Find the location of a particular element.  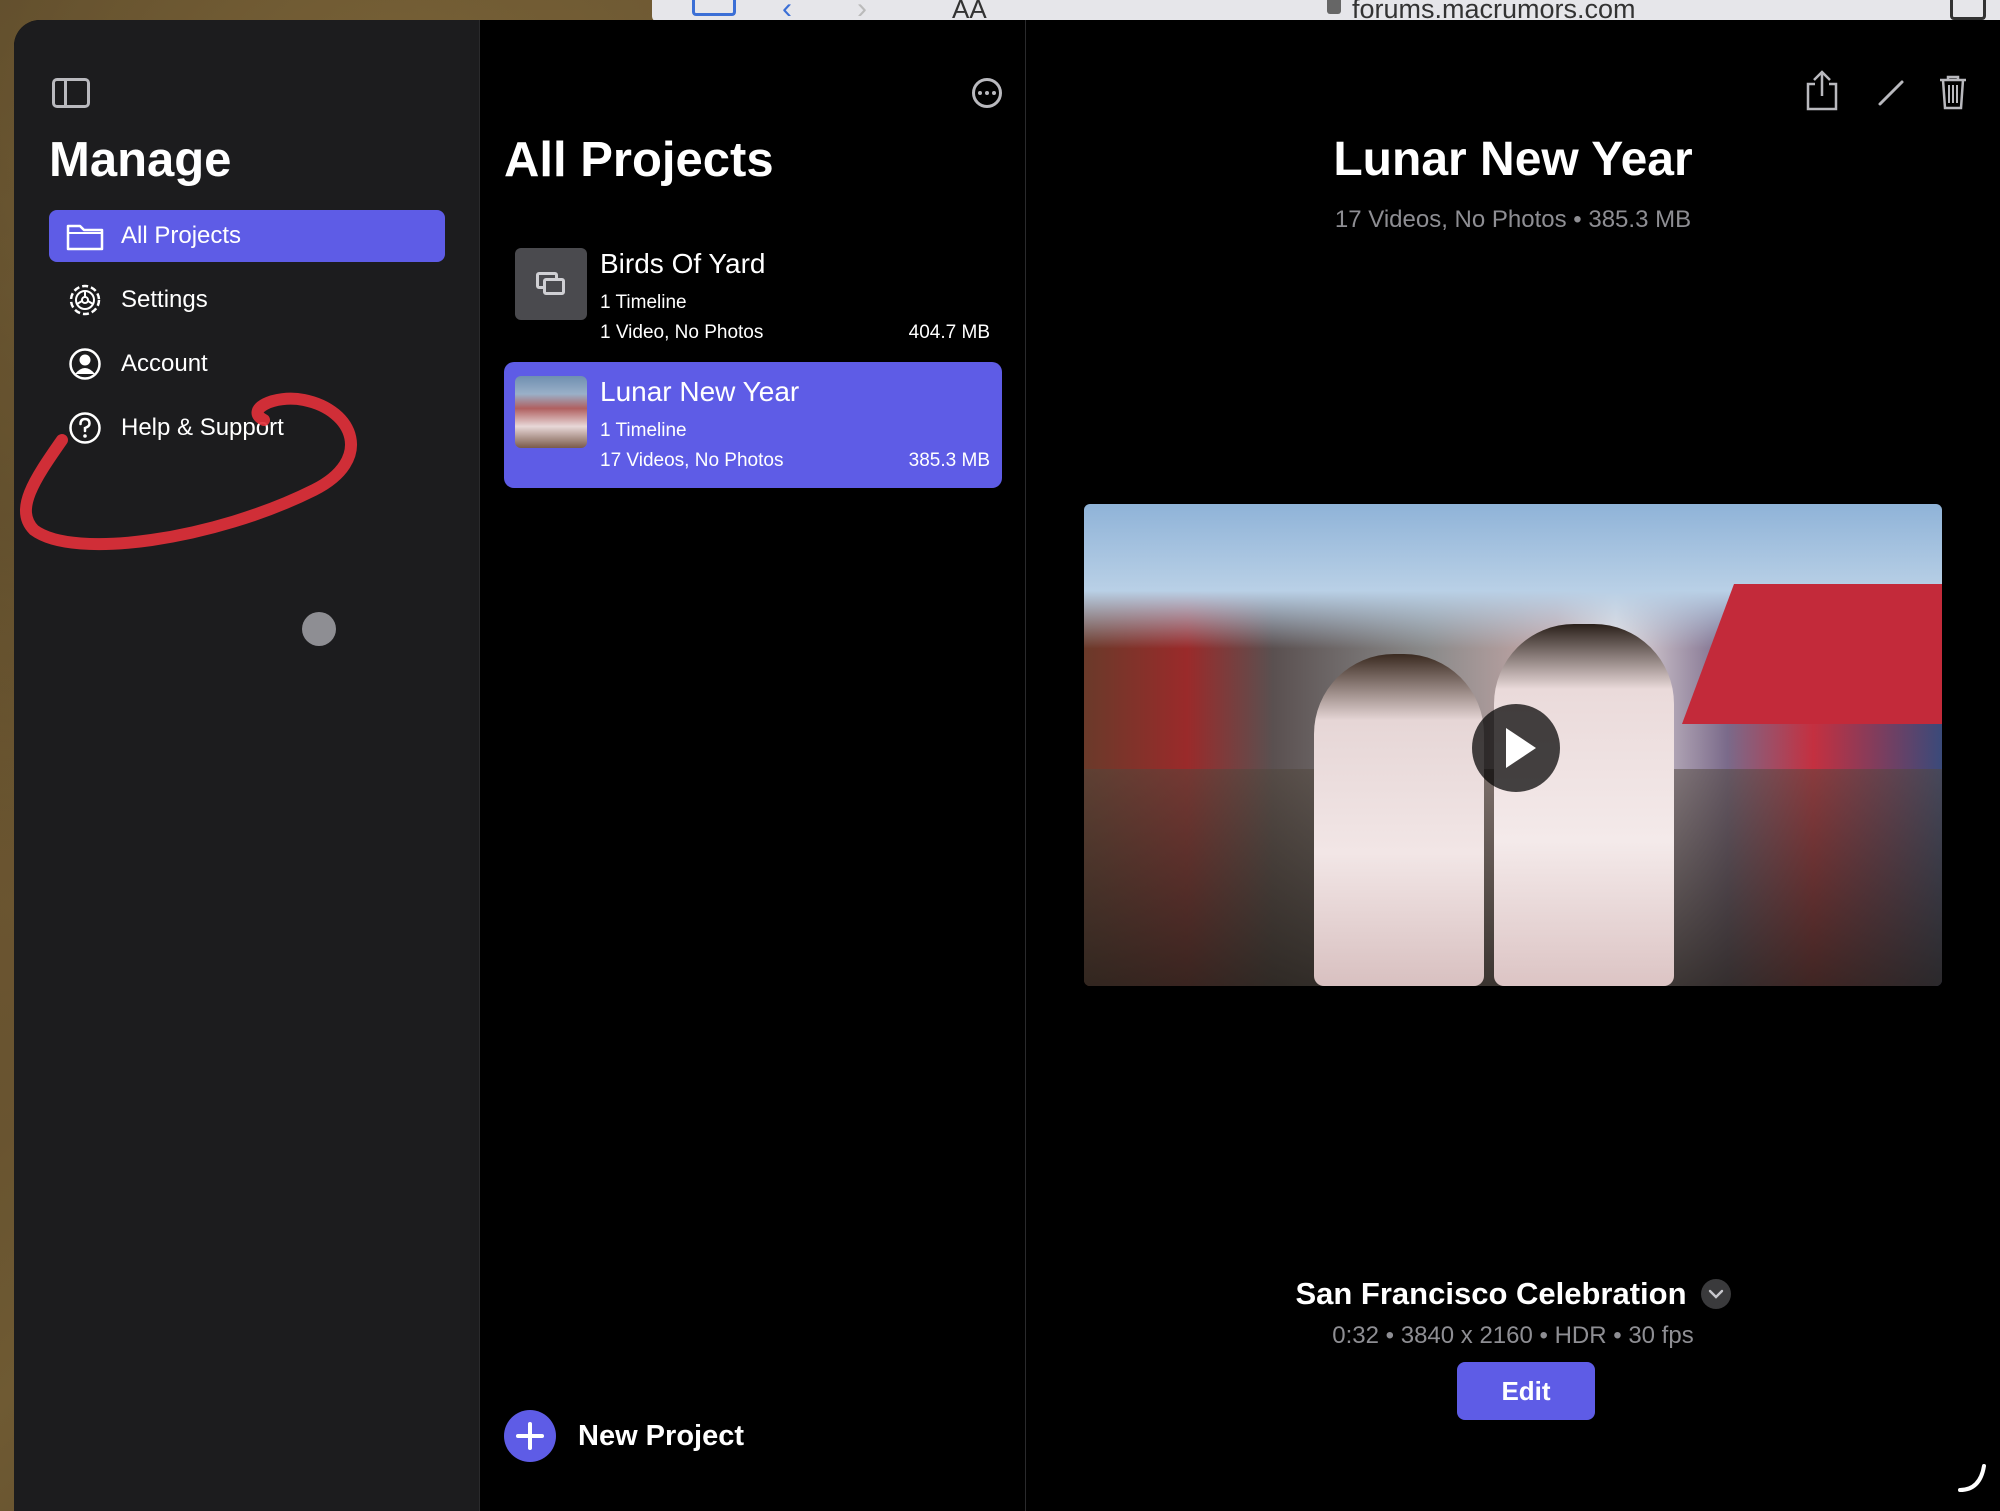

red-circle-annotation is located at coordinates (188, 471).